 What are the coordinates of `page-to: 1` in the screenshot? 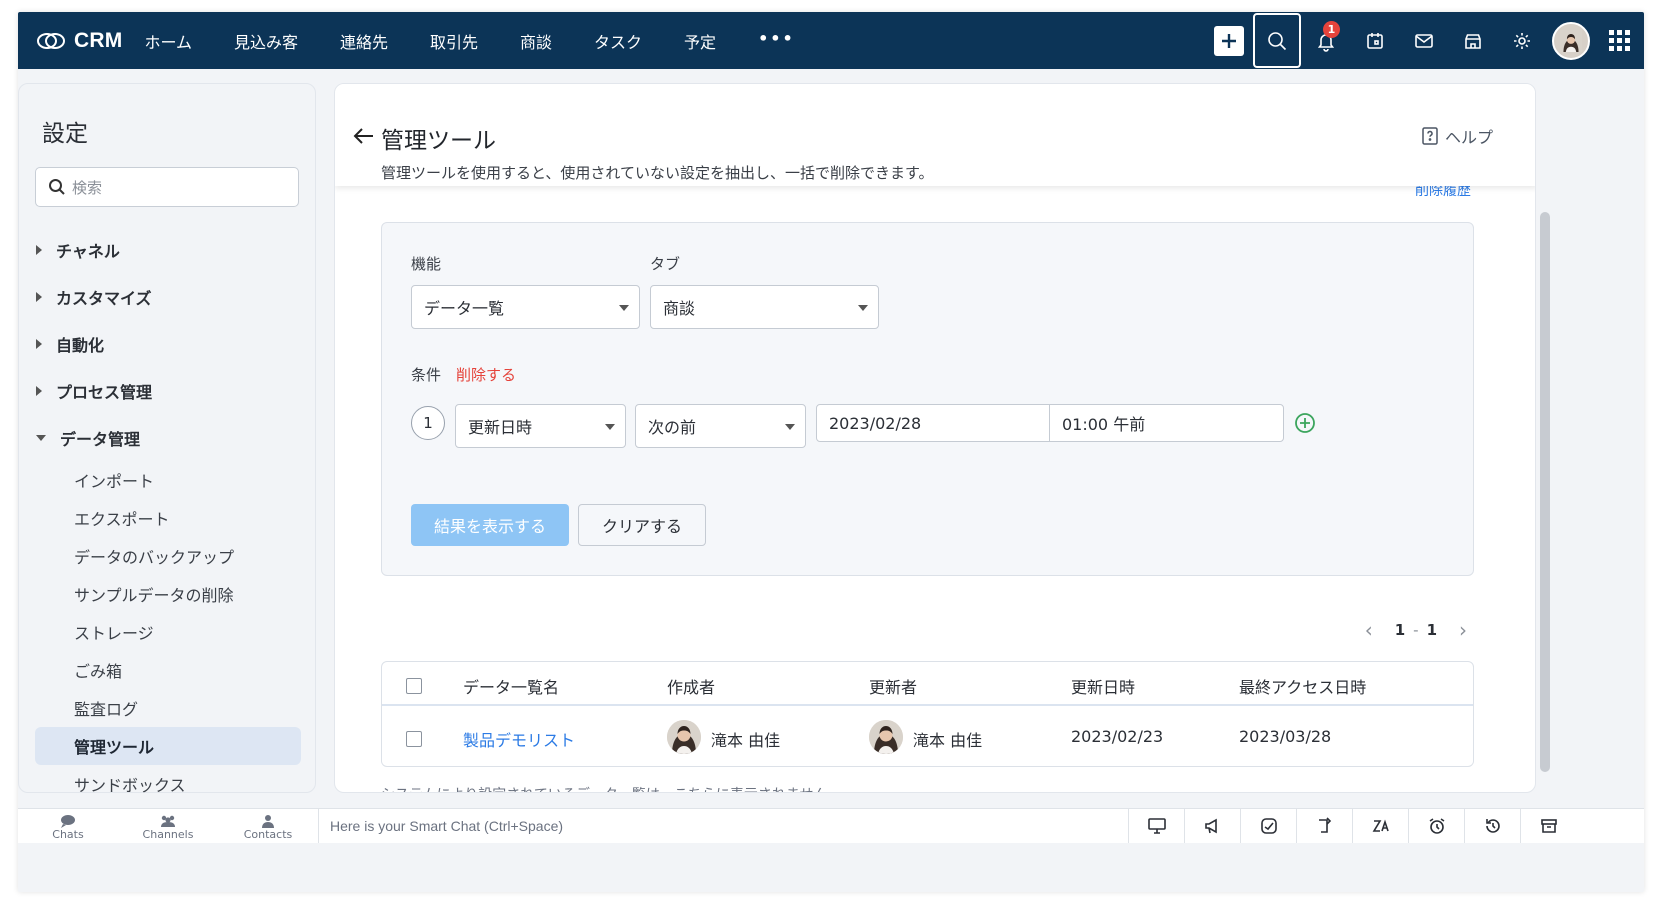 It's located at (1431, 630).